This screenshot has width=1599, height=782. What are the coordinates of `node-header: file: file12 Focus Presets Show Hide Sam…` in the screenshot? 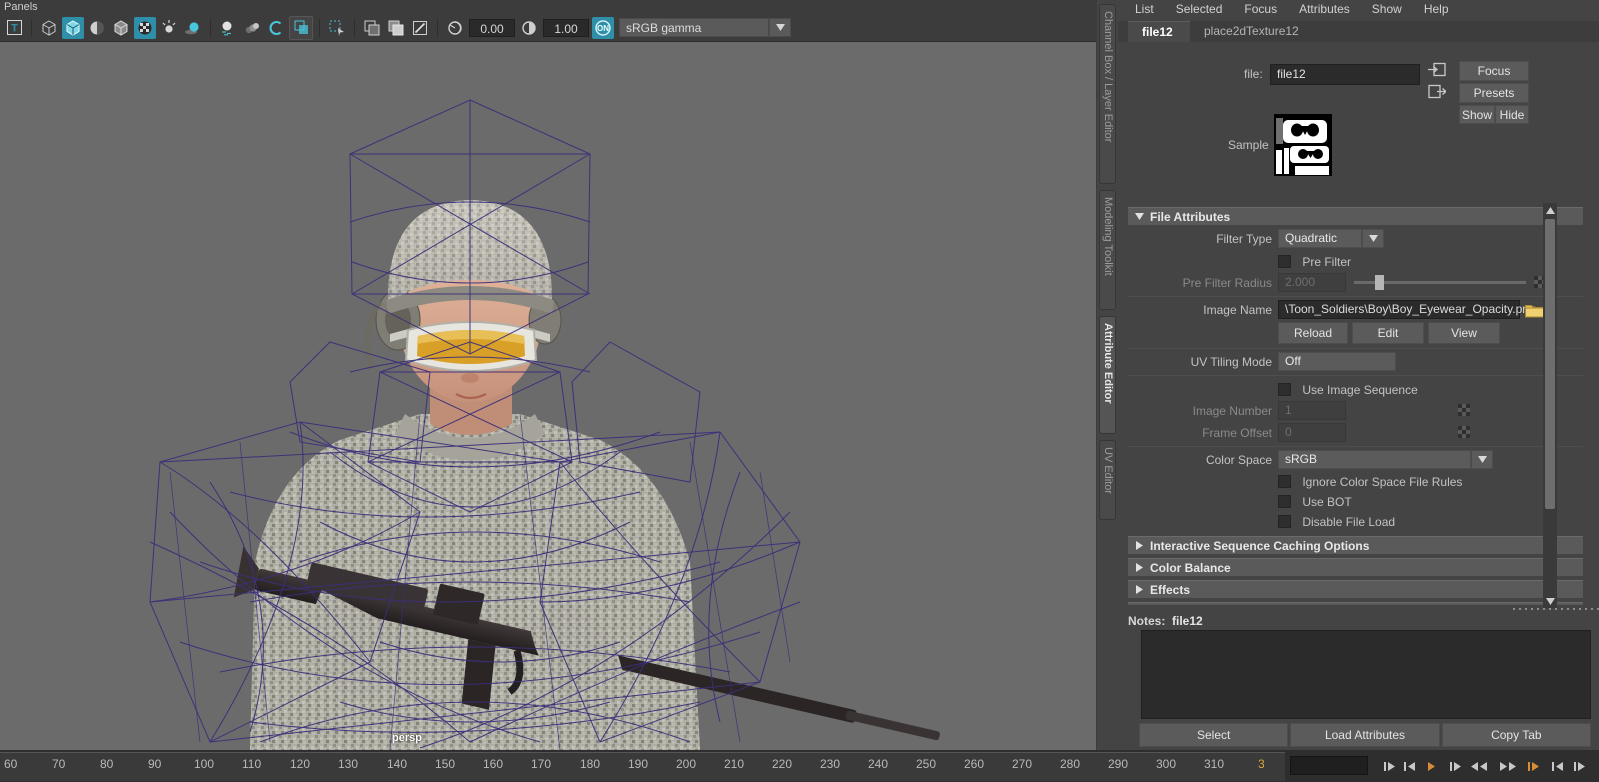 It's located at (1358, 118).